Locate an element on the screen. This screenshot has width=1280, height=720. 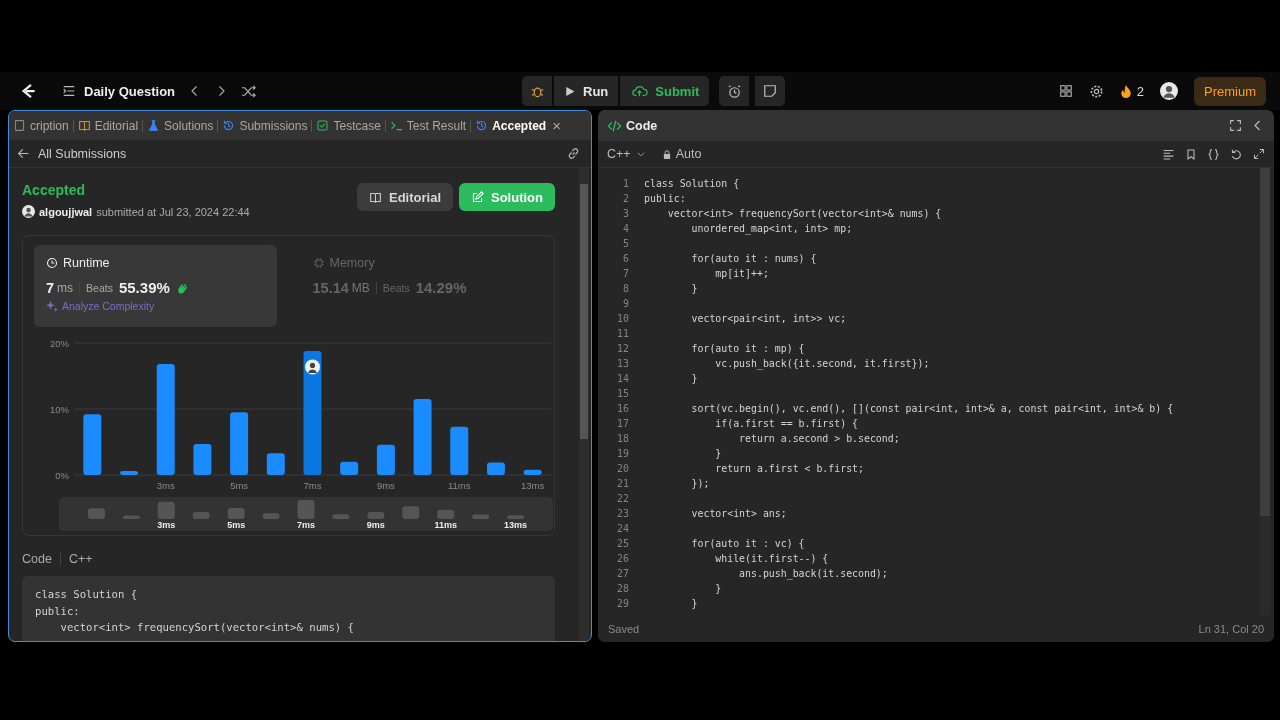
debug-button is located at coordinates (537, 91).